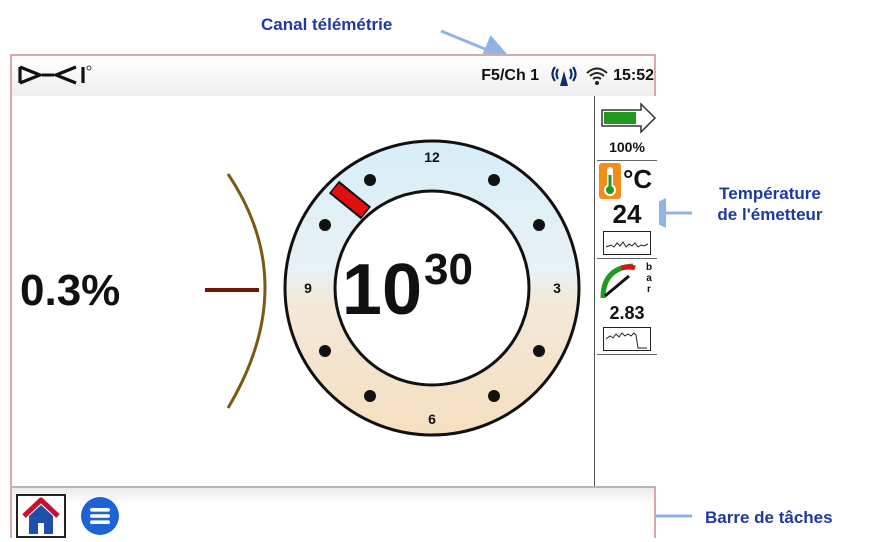 Image resolution: width=871 pixels, height=542 pixels. I want to click on menu-icon, so click(100, 516).